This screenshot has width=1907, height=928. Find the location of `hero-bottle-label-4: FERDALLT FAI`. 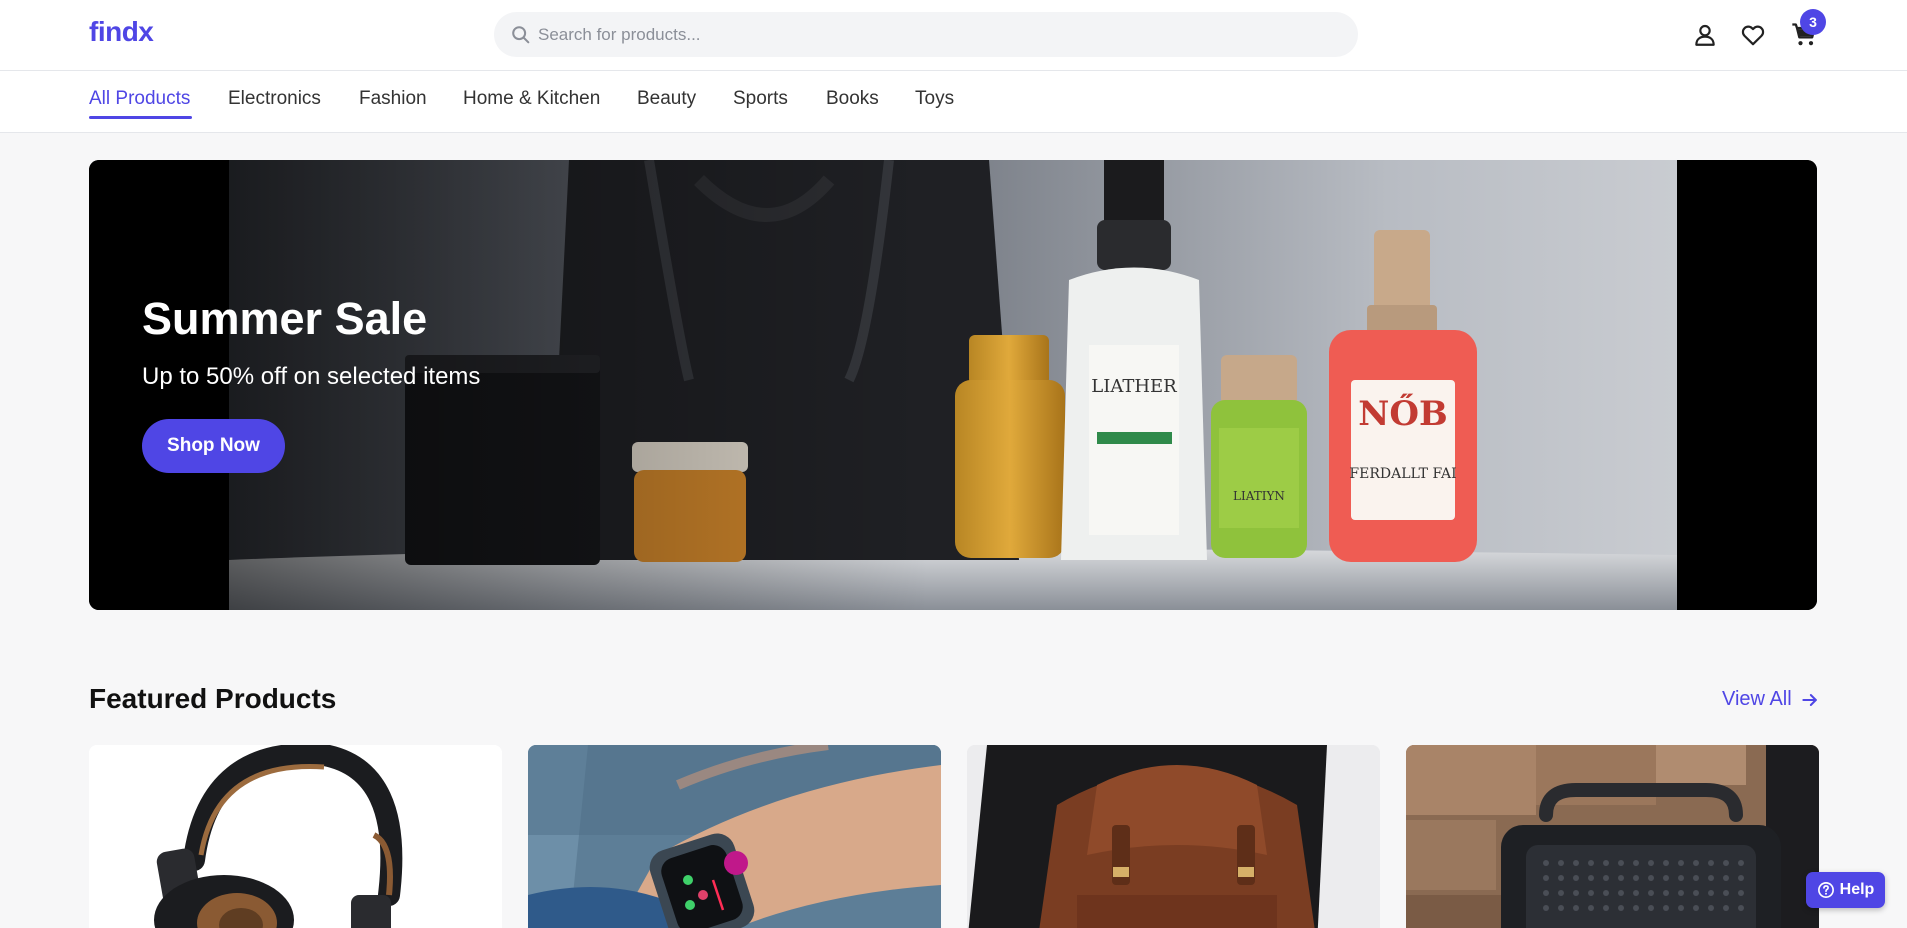

hero-bottle-label-4: FERDALLT FAI is located at coordinates (1402, 474).